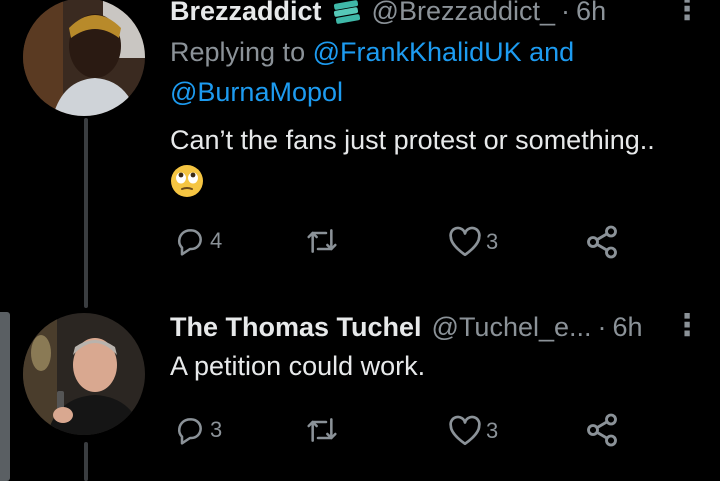  Describe the element at coordinates (464, 13) in the screenshot. I see `author-handle: @Brezzaddict_` at that location.